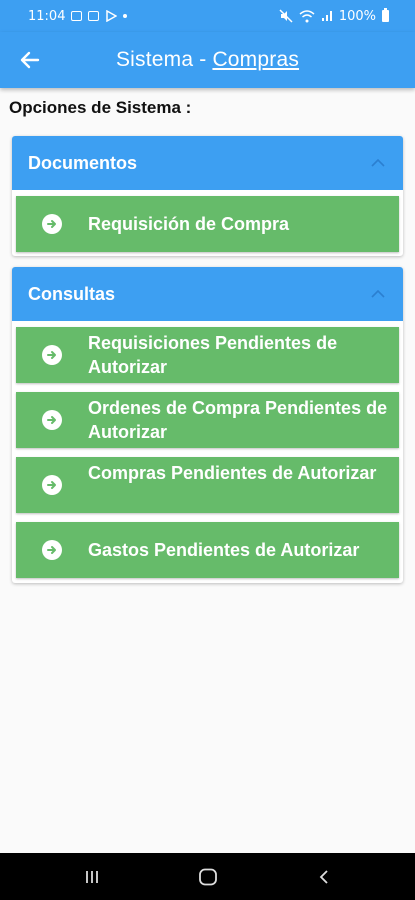  I want to click on battery-percent: 100%, so click(357, 16).